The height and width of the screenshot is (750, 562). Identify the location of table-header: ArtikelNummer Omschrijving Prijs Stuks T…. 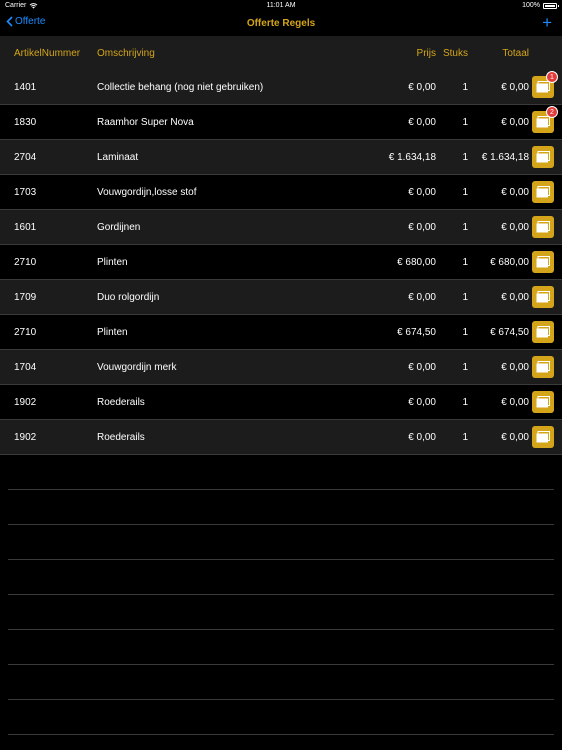
(281, 53).